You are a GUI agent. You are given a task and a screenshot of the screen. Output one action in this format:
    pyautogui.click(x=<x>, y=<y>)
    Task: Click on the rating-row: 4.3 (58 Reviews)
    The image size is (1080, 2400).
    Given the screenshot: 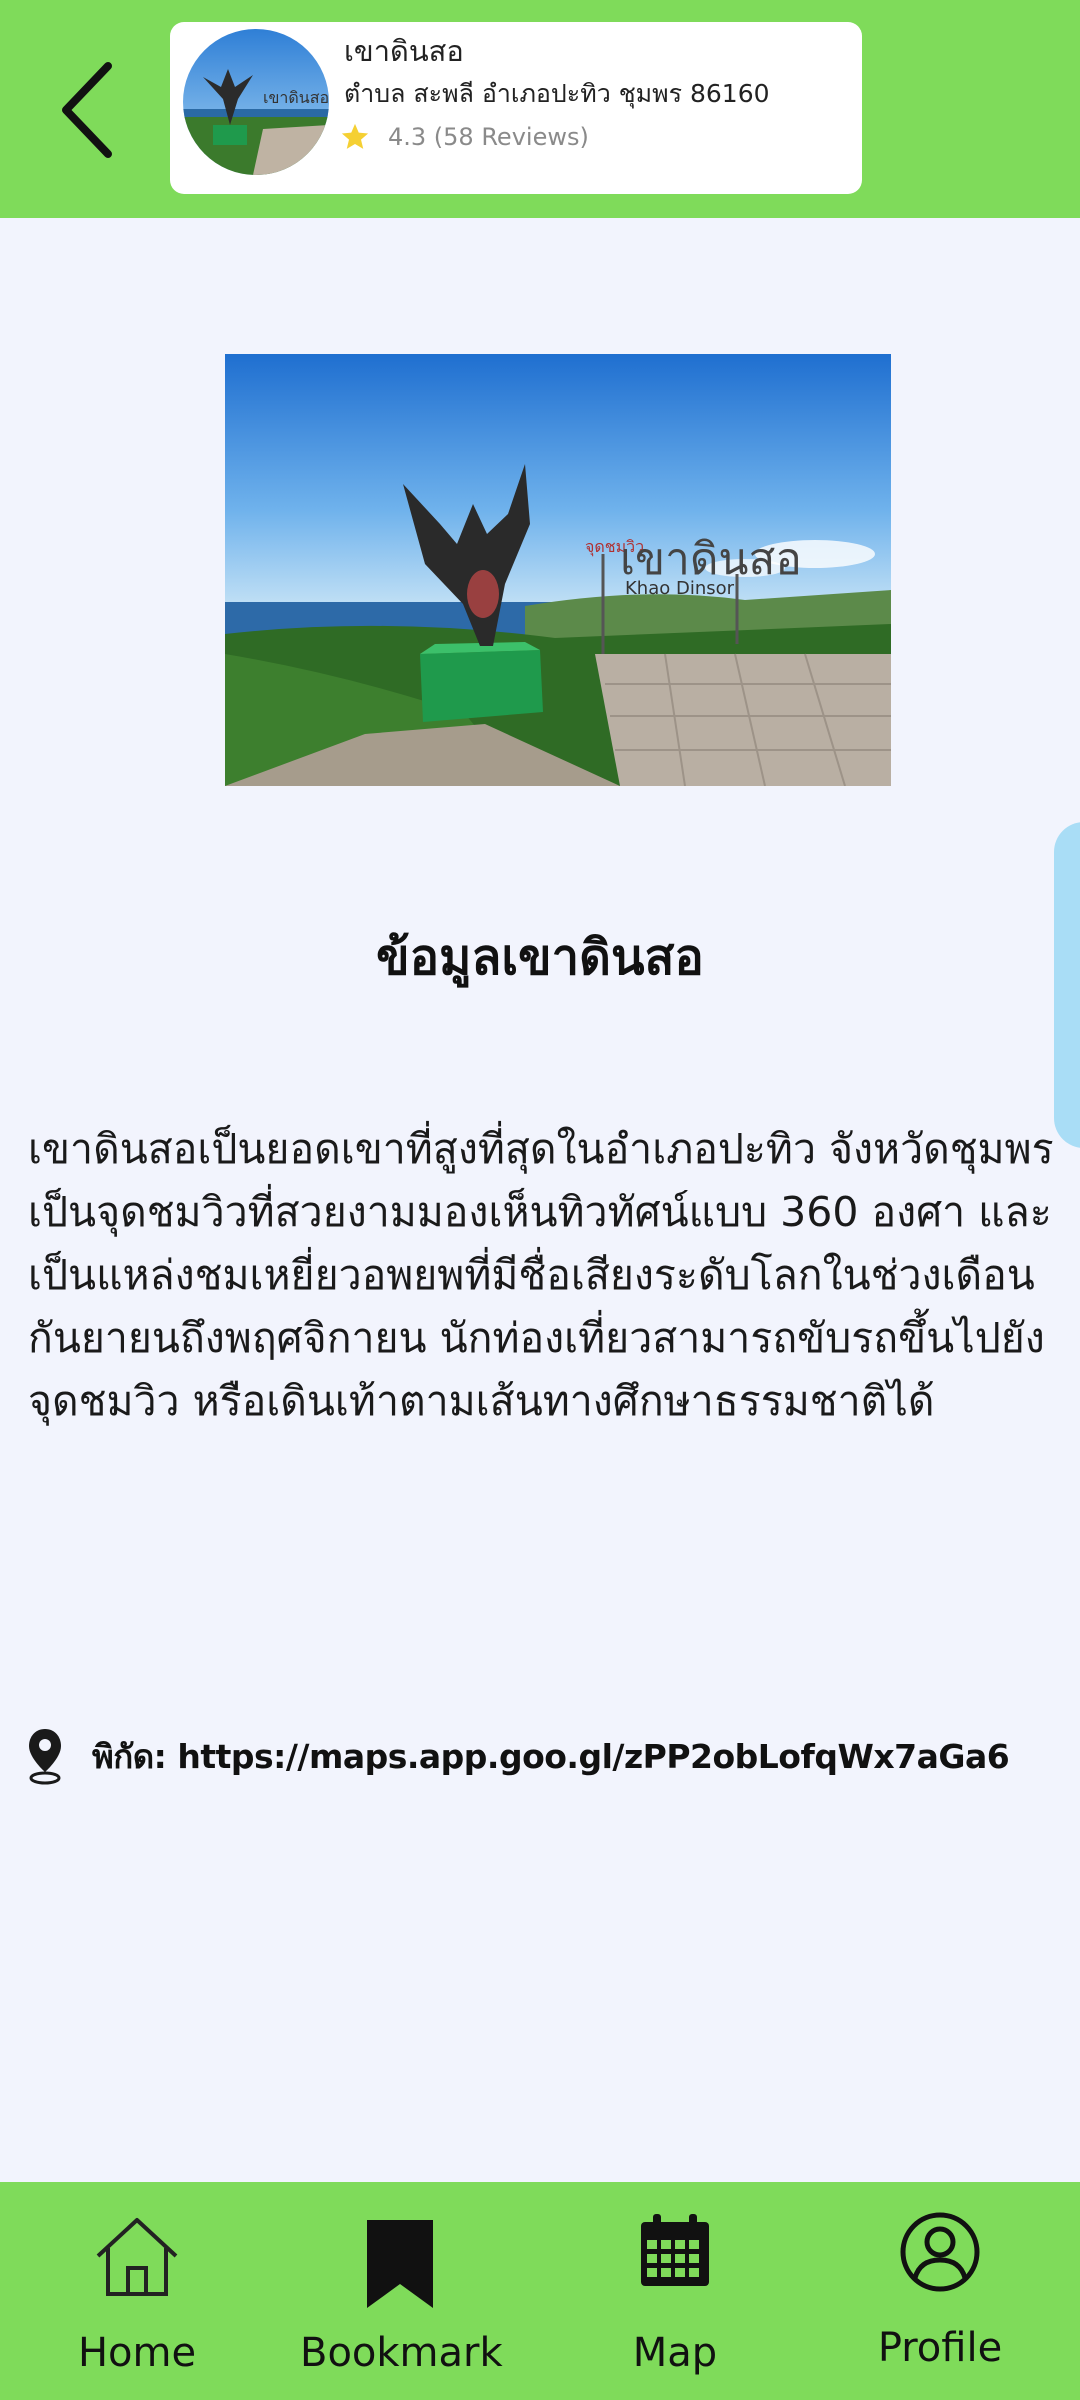 What is the action you would take?
    pyautogui.click(x=464, y=137)
    